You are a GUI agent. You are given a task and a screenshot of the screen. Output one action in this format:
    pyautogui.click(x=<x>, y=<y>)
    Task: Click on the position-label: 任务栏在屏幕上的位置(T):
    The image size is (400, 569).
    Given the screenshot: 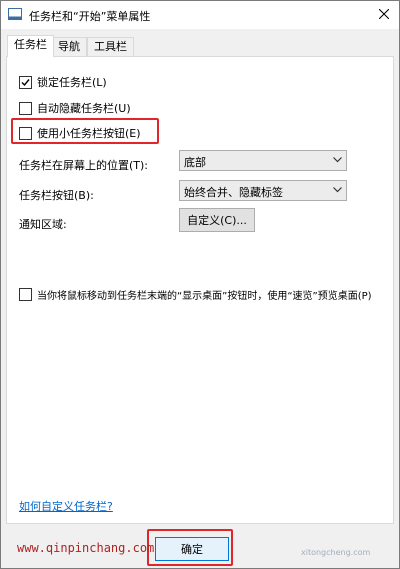 What is the action you would take?
    pyautogui.click(x=84, y=165)
    